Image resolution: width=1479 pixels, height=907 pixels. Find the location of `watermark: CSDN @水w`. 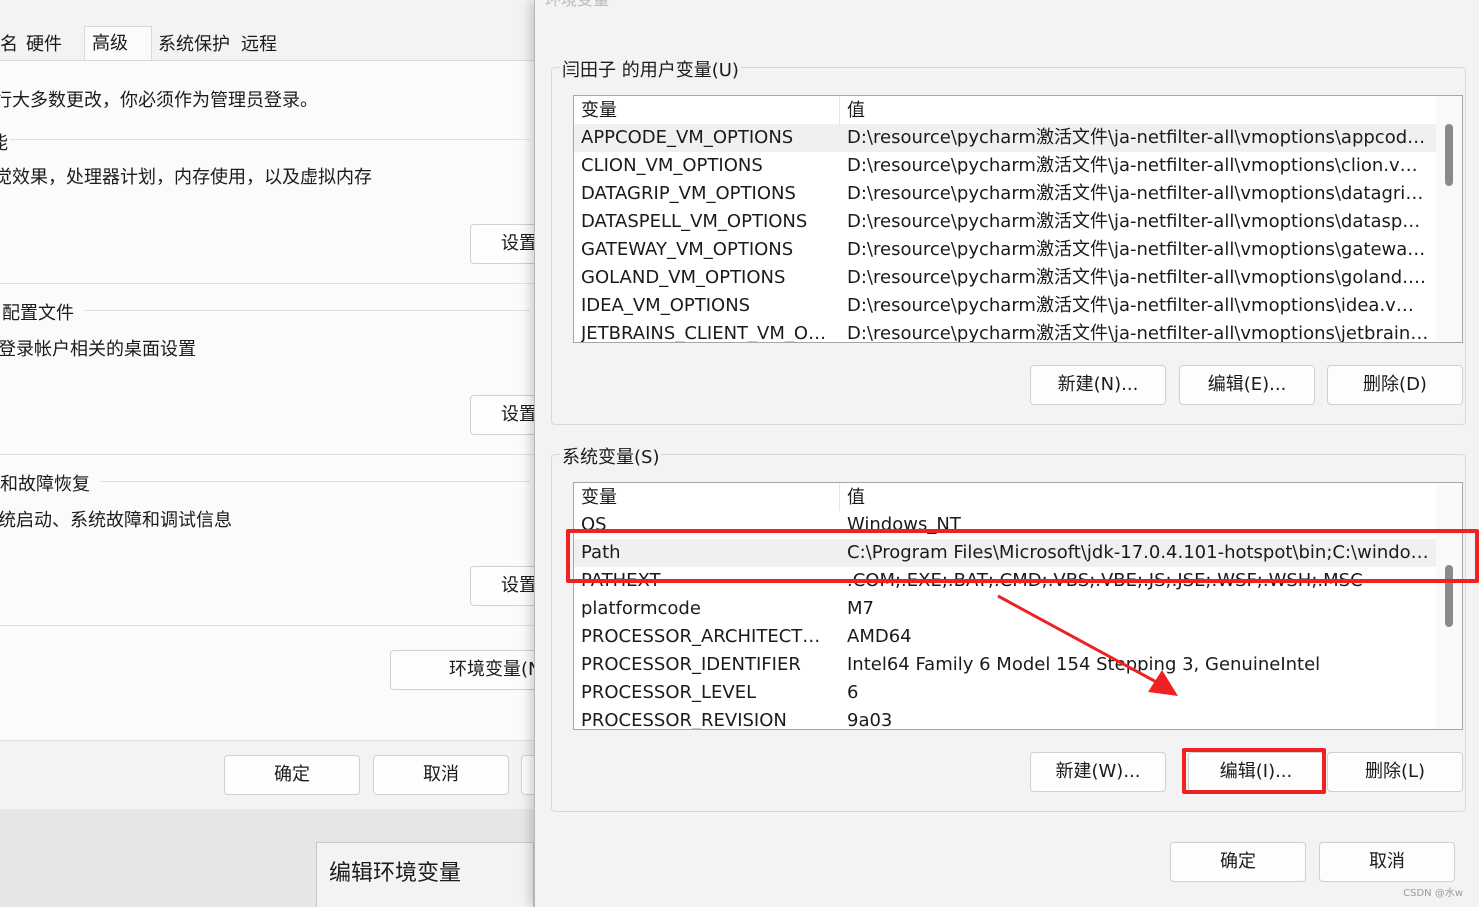

watermark: CSDN @水w is located at coordinates (1433, 893).